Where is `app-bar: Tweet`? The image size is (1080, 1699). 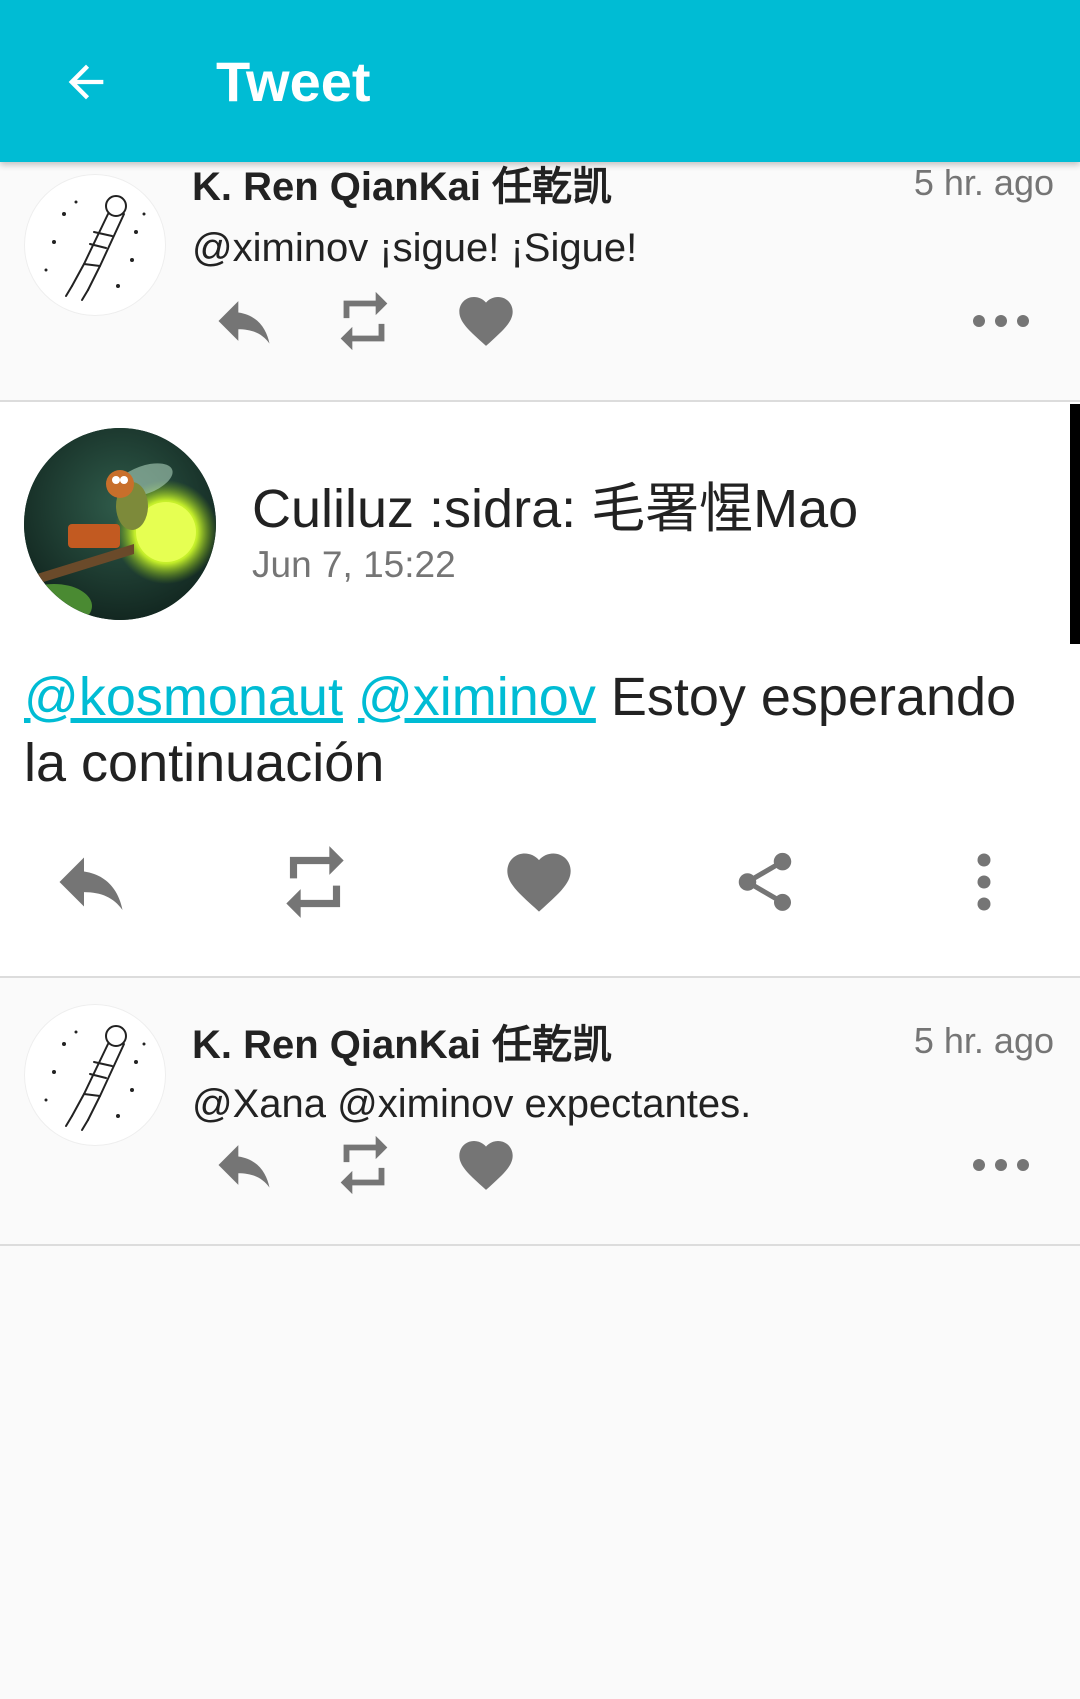 app-bar: Tweet is located at coordinates (540, 81).